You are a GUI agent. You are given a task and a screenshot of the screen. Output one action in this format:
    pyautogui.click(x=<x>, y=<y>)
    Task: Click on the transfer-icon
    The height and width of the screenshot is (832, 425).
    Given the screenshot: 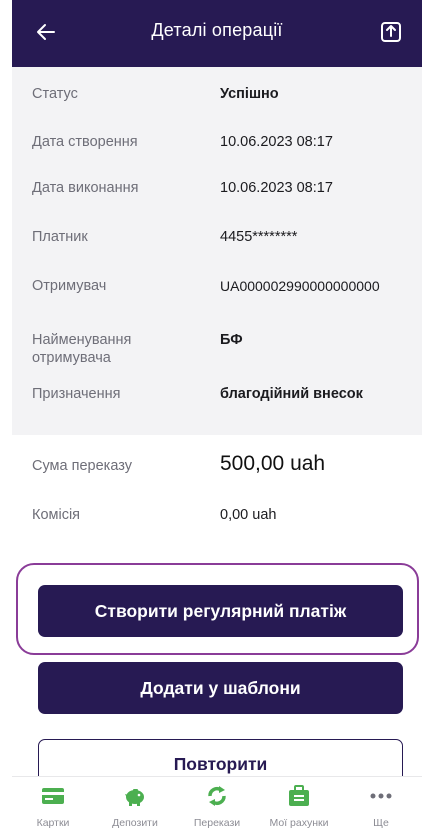 What is the action you would take?
    pyautogui.click(x=217, y=796)
    